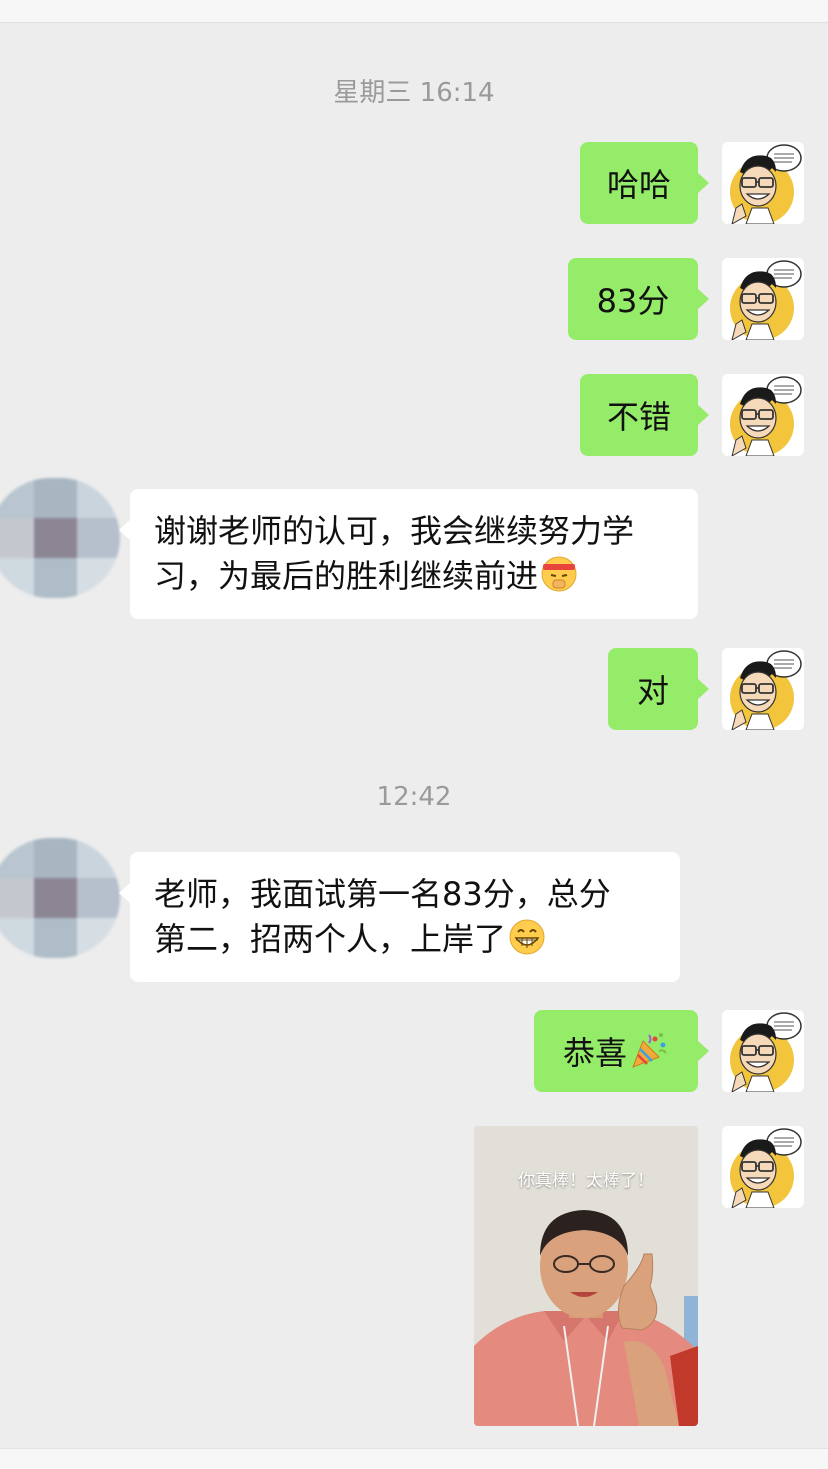  Describe the element at coordinates (638, 417) in the screenshot. I see `message-text: 不错` at that location.